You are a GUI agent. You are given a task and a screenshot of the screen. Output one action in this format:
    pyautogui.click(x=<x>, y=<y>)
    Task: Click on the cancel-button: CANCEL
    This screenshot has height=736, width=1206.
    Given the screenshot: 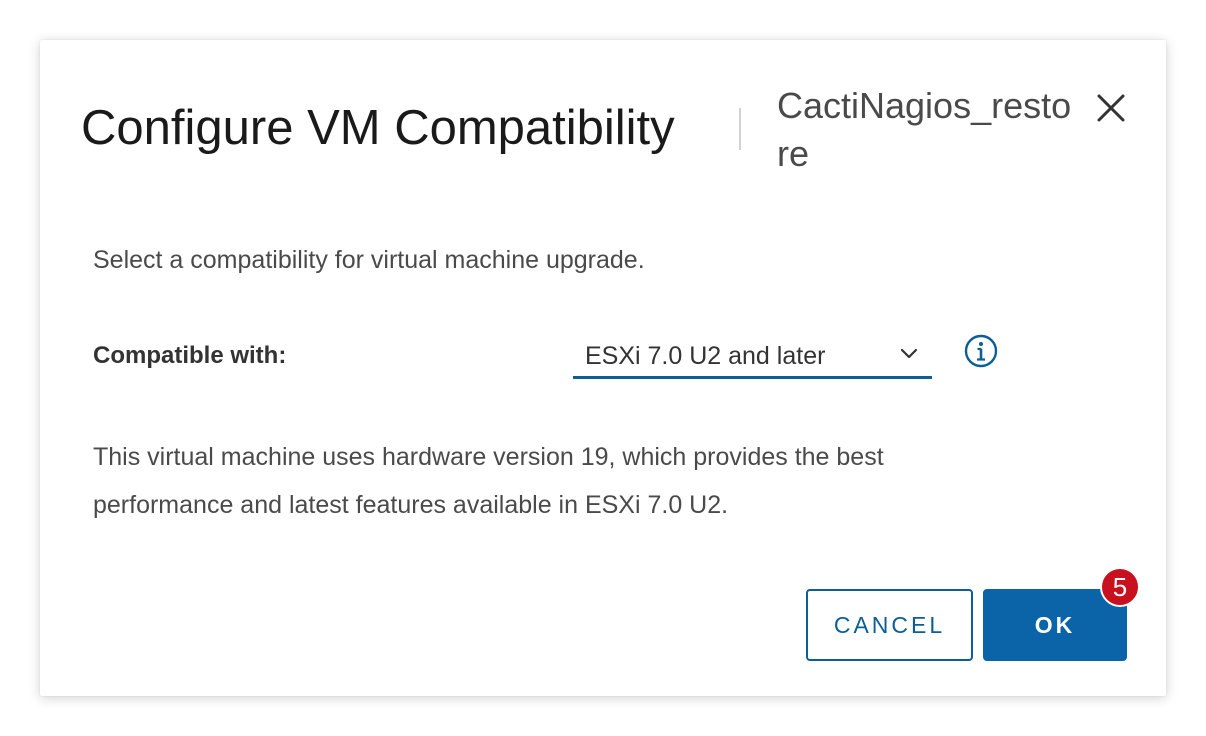 What is the action you would take?
    pyautogui.click(x=889, y=625)
    